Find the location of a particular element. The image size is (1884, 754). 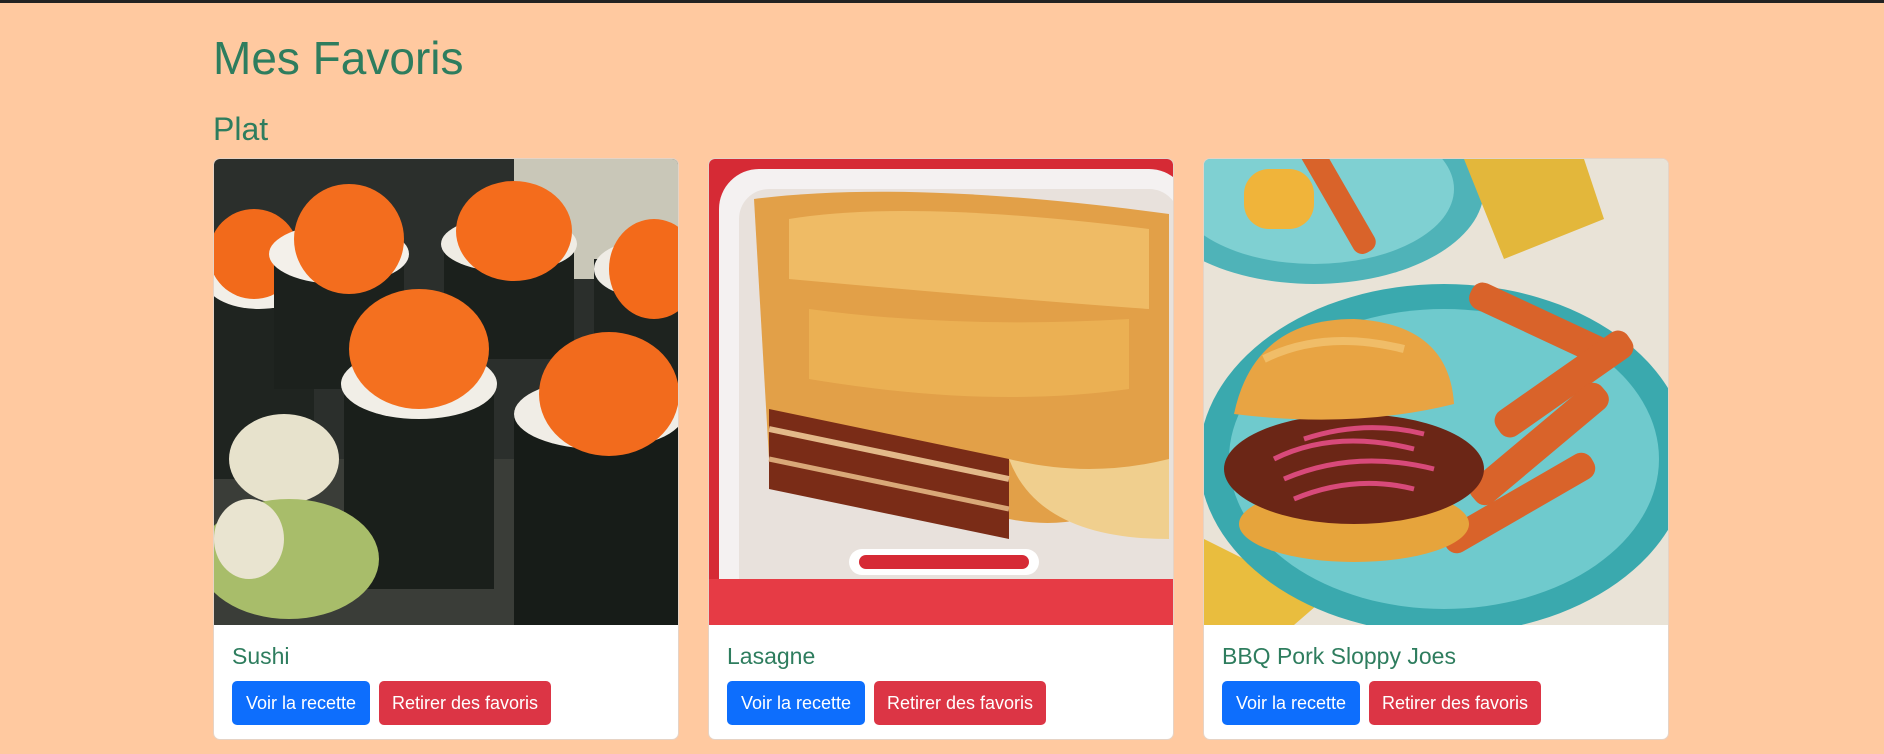

page-title: Mes Favoris is located at coordinates (338, 58).